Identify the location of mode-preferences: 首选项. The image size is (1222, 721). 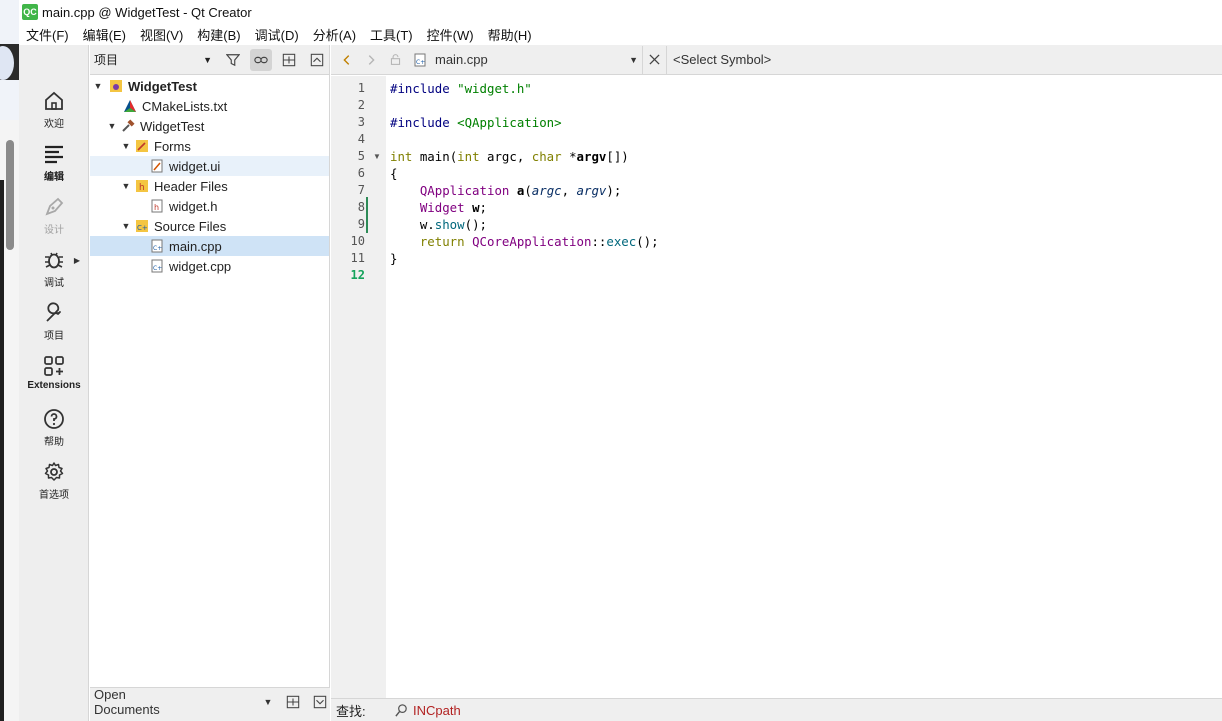
(54, 480).